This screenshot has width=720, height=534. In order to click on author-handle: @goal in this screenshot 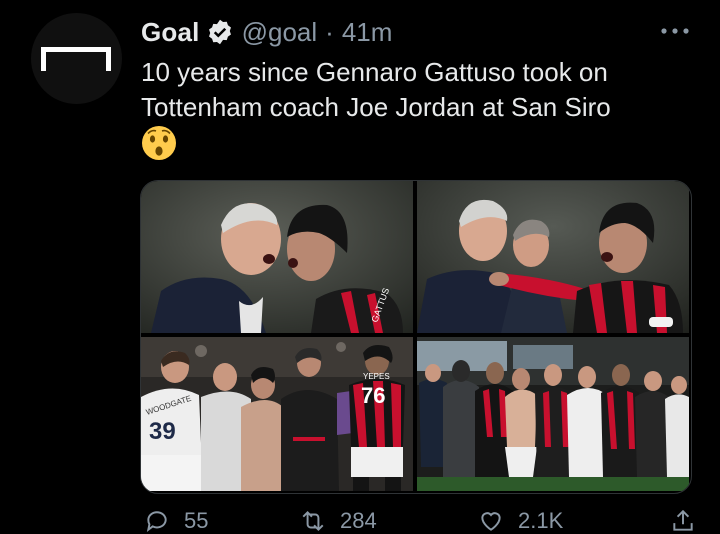, I will do `click(280, 32)`.